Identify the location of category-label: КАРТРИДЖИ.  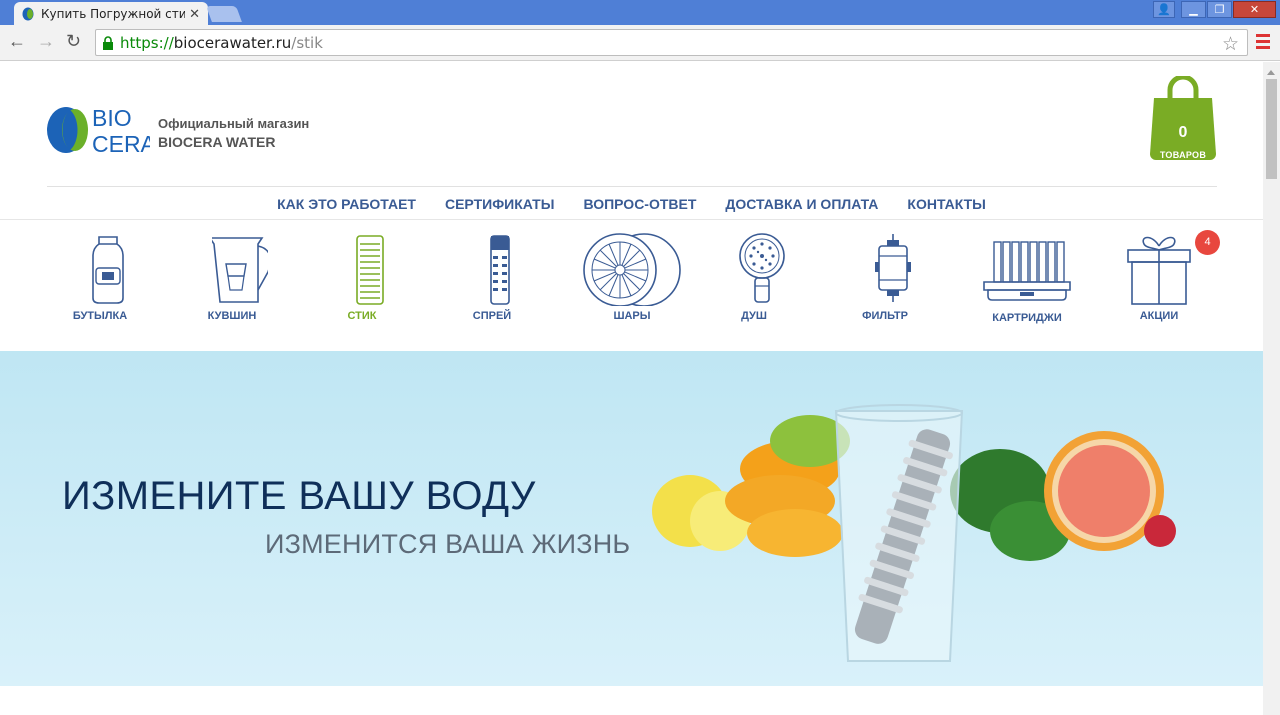
(1027, 318).